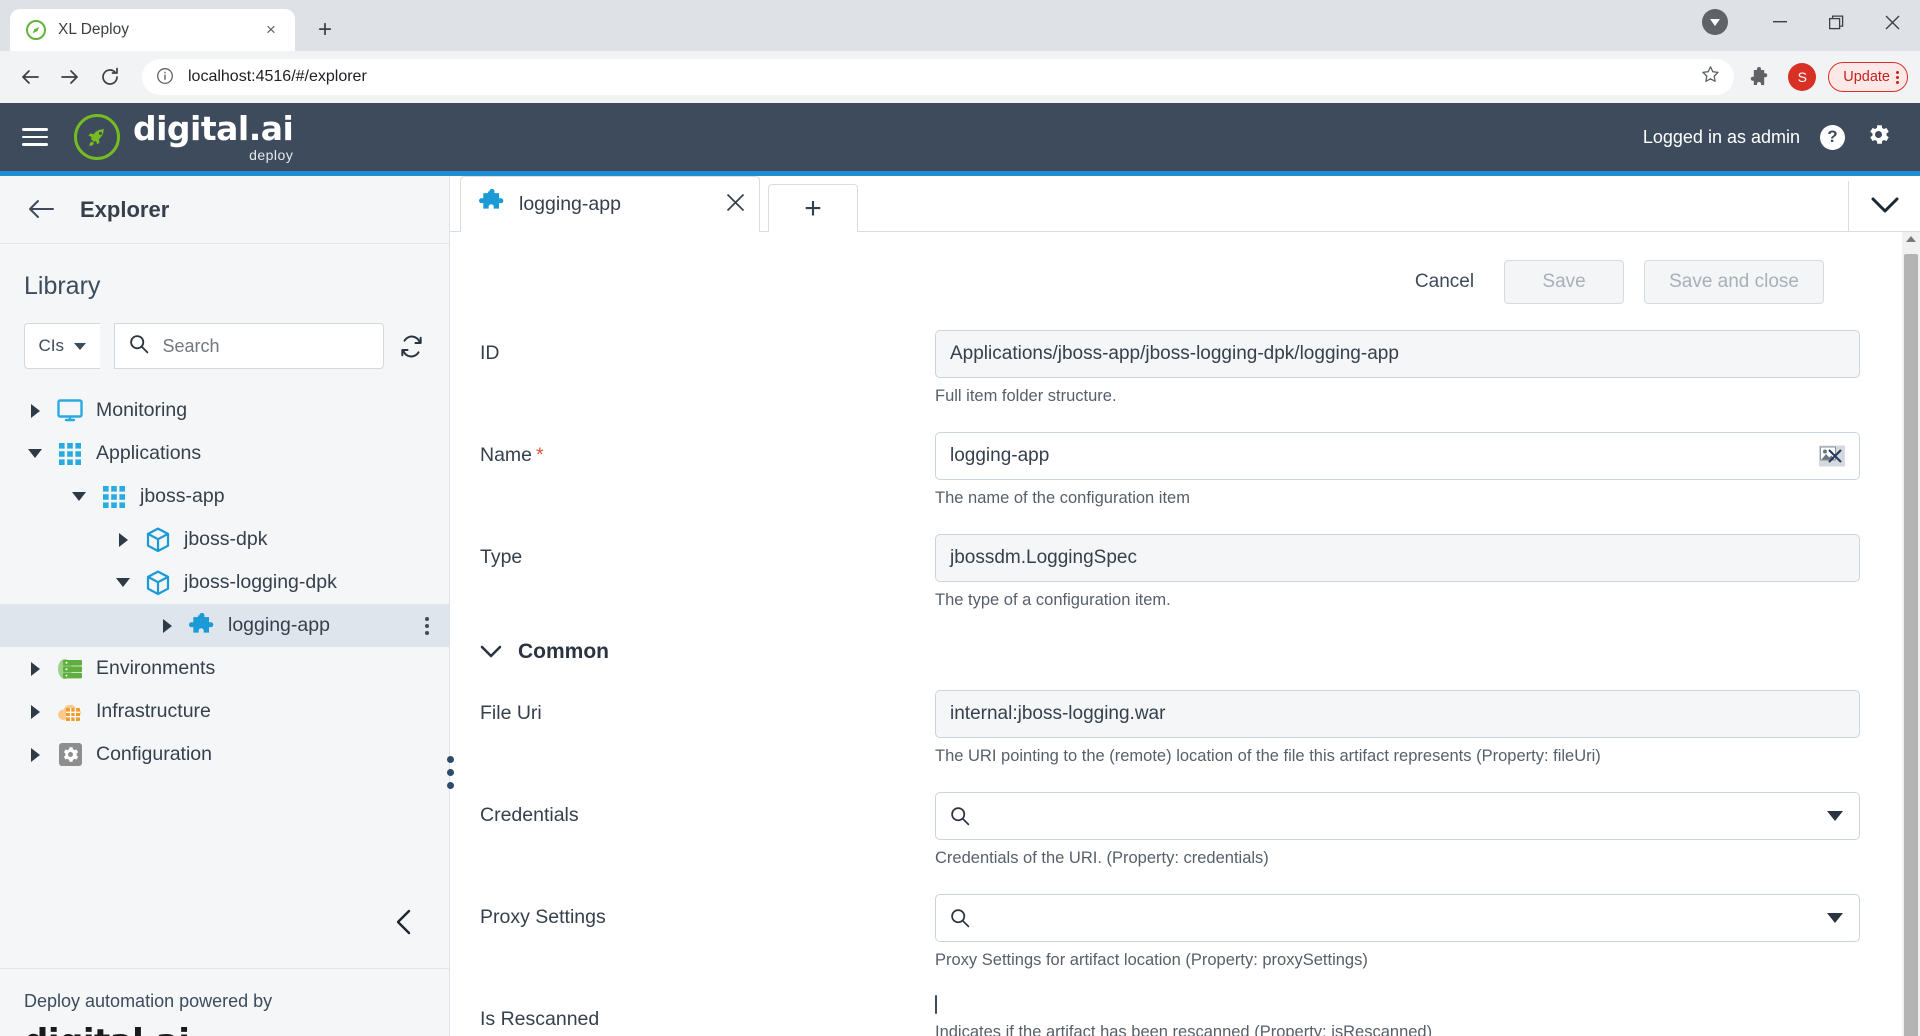 The height and width of the screenshot is (1036, 1920). Describe the element at coordinates (511, 713) in the screenshot. I see `file-uri-label: File Uri` at that location.